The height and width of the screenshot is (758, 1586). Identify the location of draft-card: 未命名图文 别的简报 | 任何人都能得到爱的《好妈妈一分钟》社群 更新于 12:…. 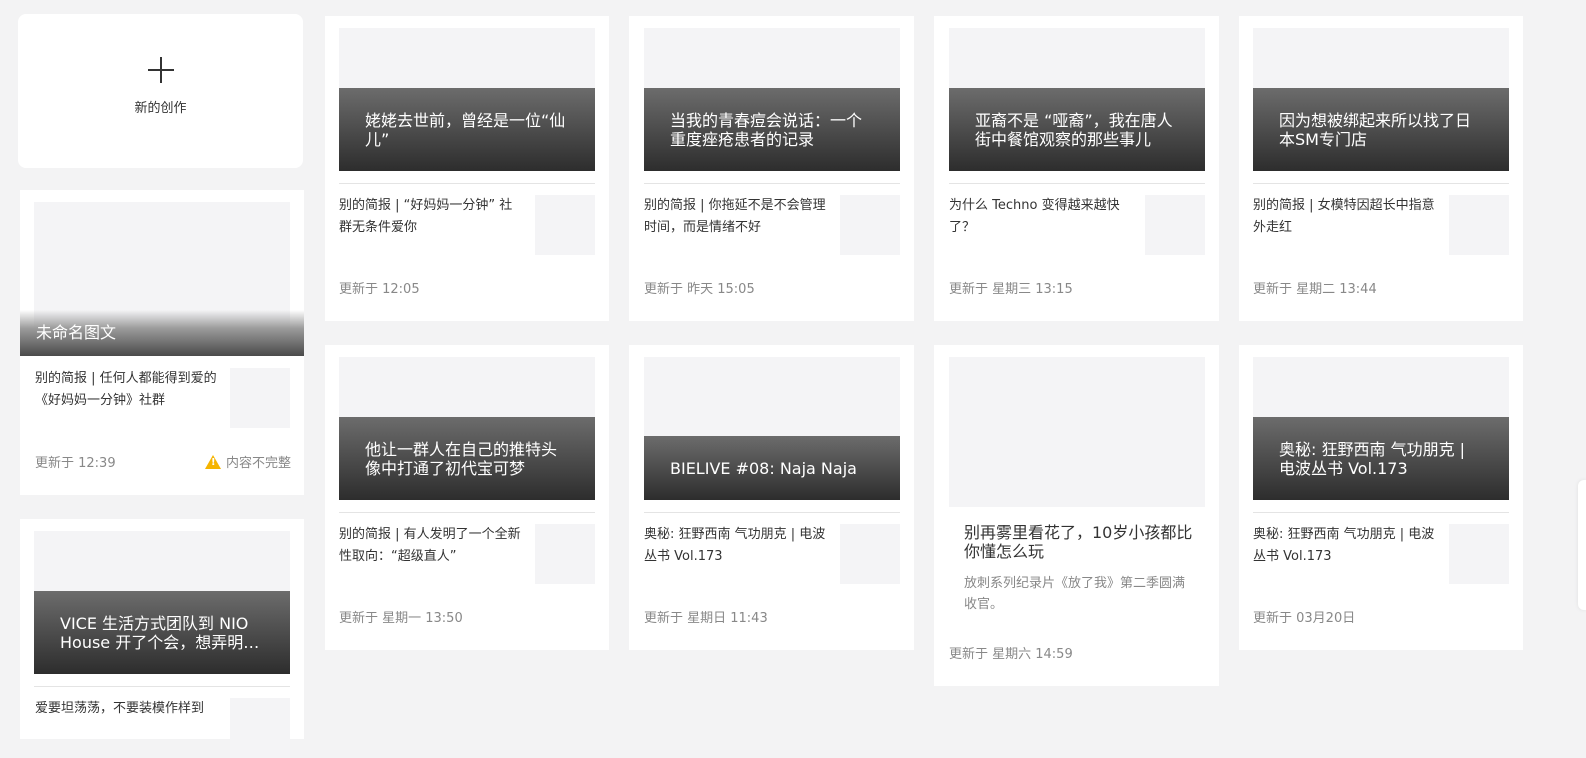
(162, 342).